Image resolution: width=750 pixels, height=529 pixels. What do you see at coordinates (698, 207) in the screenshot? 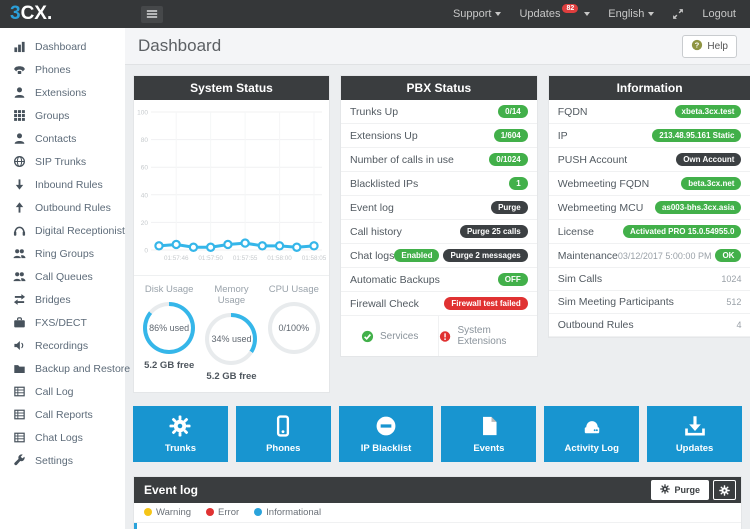
I see `status-badge: as003-bhs.3cx.asia` at bounding box center [698, 207].